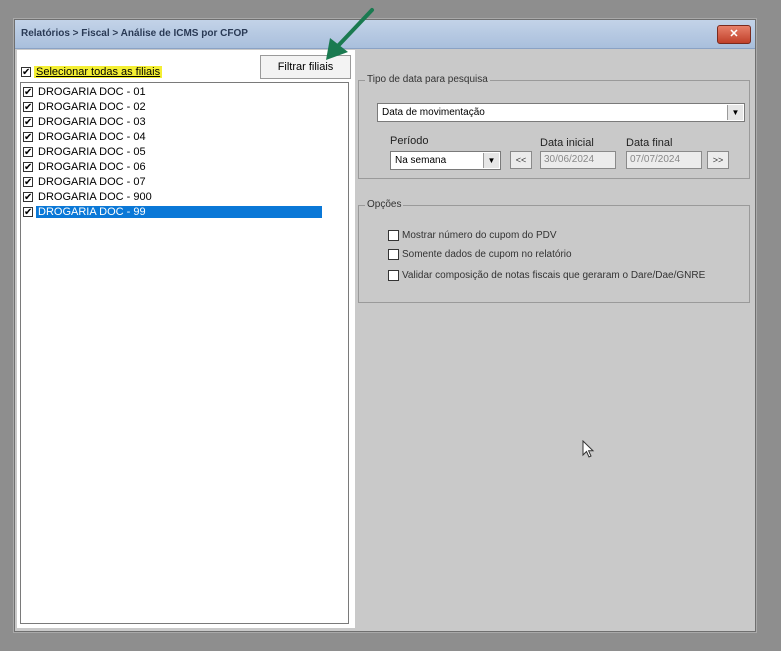  What do you see at coordinates (479, 235) in the screenshot?
I see `option-label: Mostrar número do cupom do PDV` at bounding box center [479, 235].